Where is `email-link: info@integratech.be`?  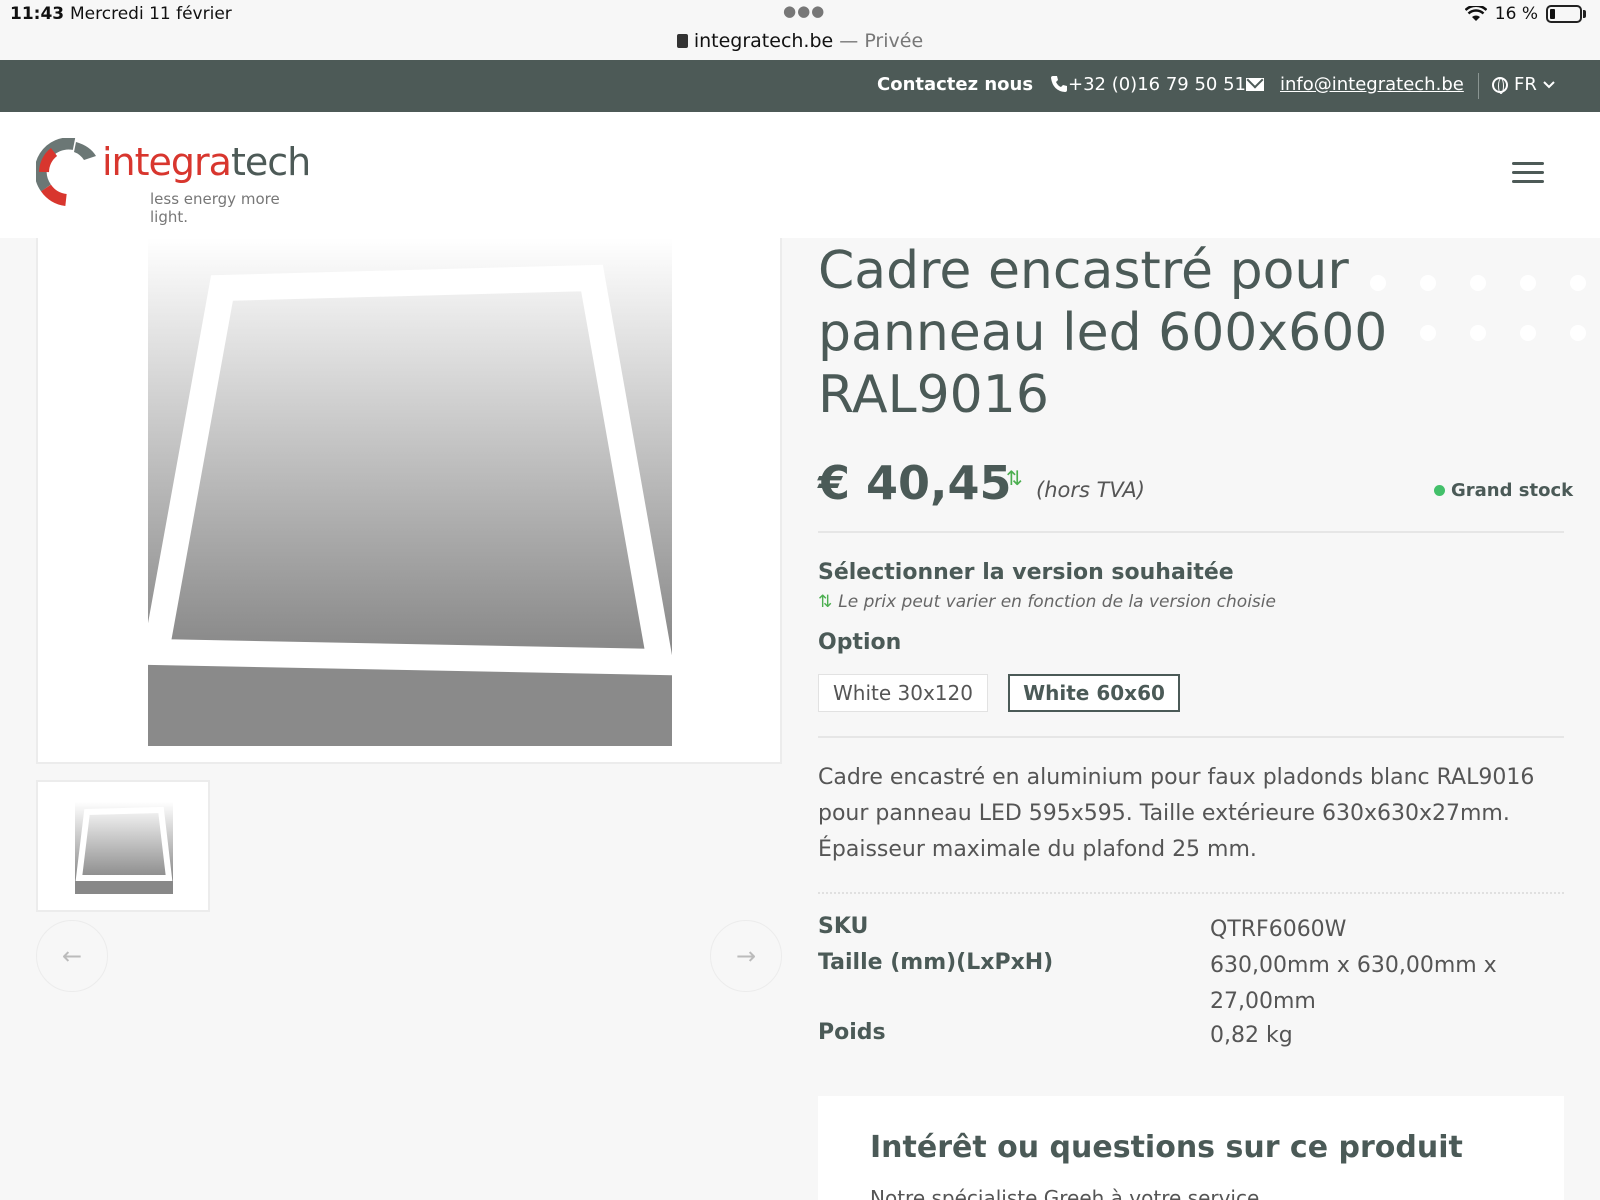
email-link: info@integratech.be is located at coordinates (1355, 84).